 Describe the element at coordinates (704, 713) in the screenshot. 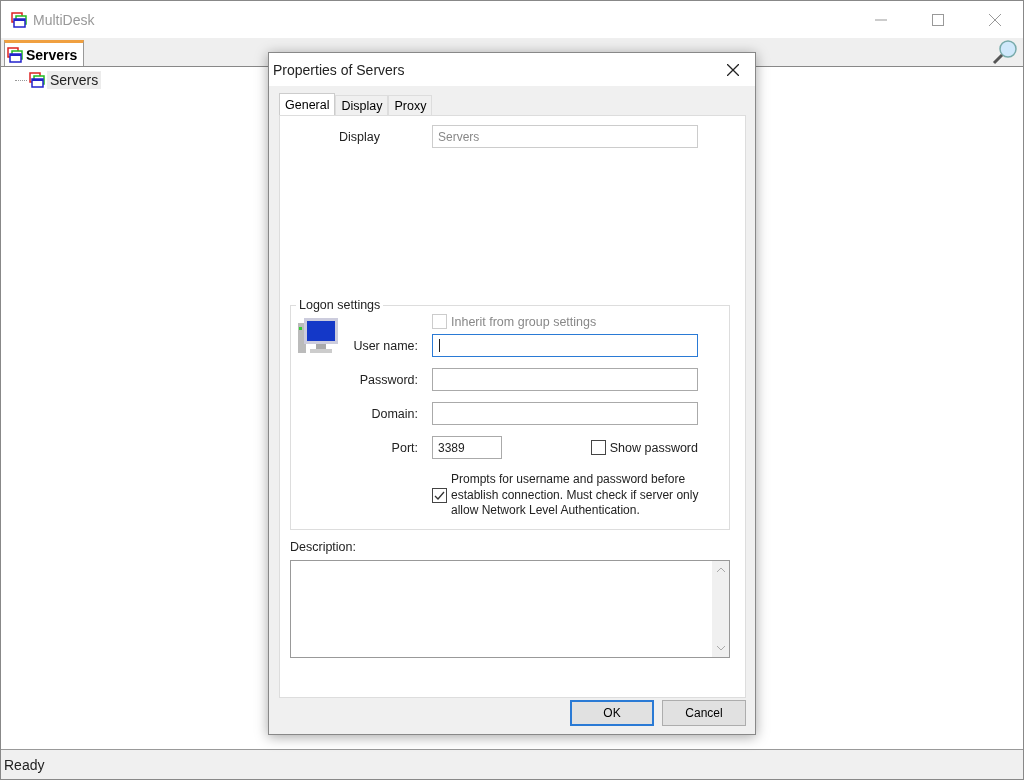

I see `dialog-button: Cancel` at that location.